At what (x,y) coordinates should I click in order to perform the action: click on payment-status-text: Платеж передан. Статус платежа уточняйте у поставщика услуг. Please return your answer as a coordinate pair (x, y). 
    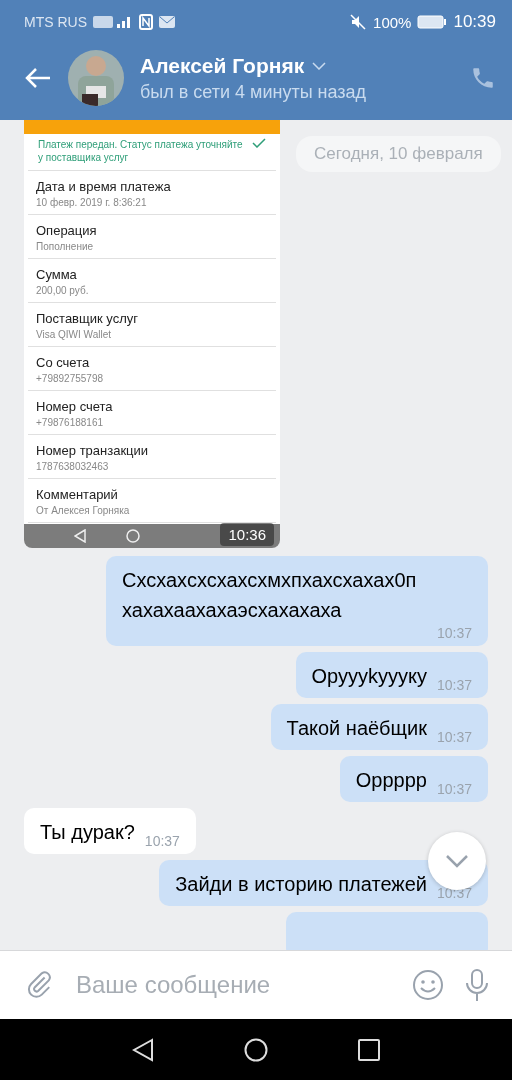
    Looking at the image, I should click on (141, 151).